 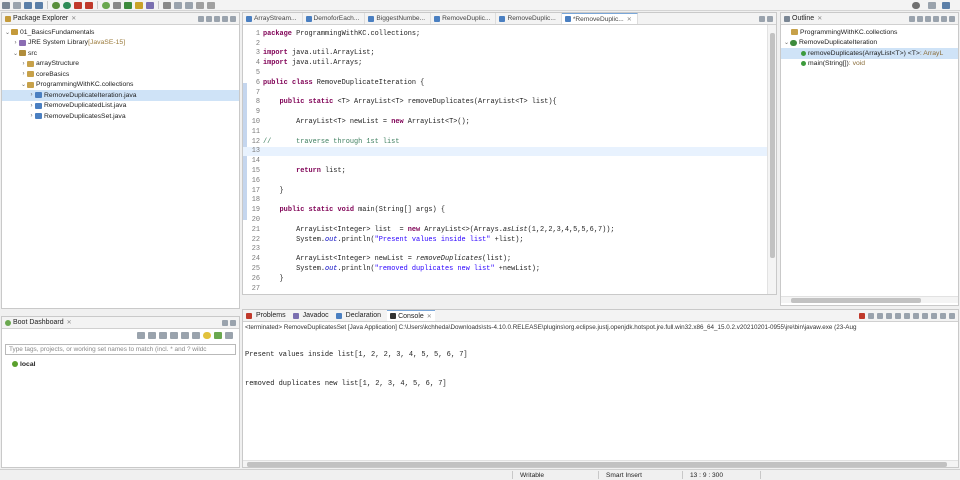 What do you see at coordinates (862, 315) in the screenshot?
I see `terminate-icon` at bounding box center [862, 315].